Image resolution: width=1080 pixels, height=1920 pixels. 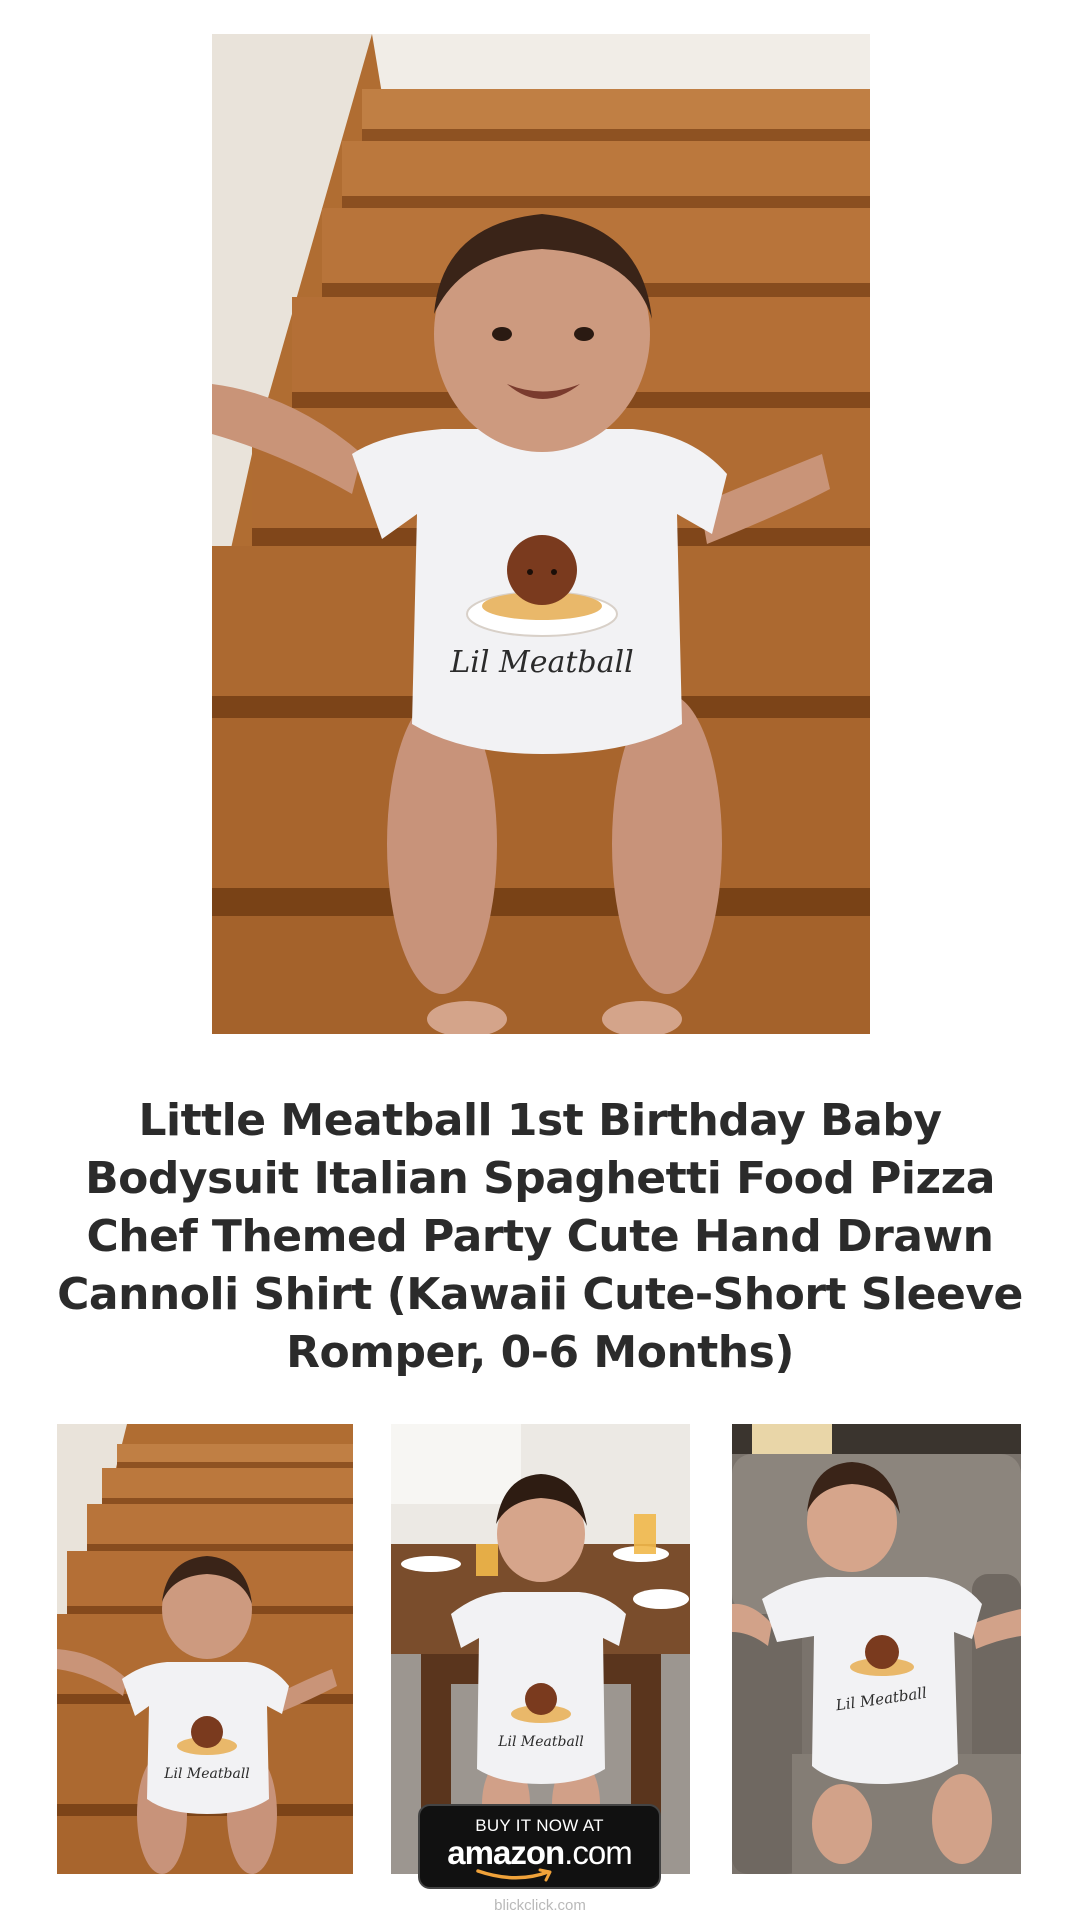 I want to click on amazon-wordmark: amazon.com, so click(x=539, y=1853).